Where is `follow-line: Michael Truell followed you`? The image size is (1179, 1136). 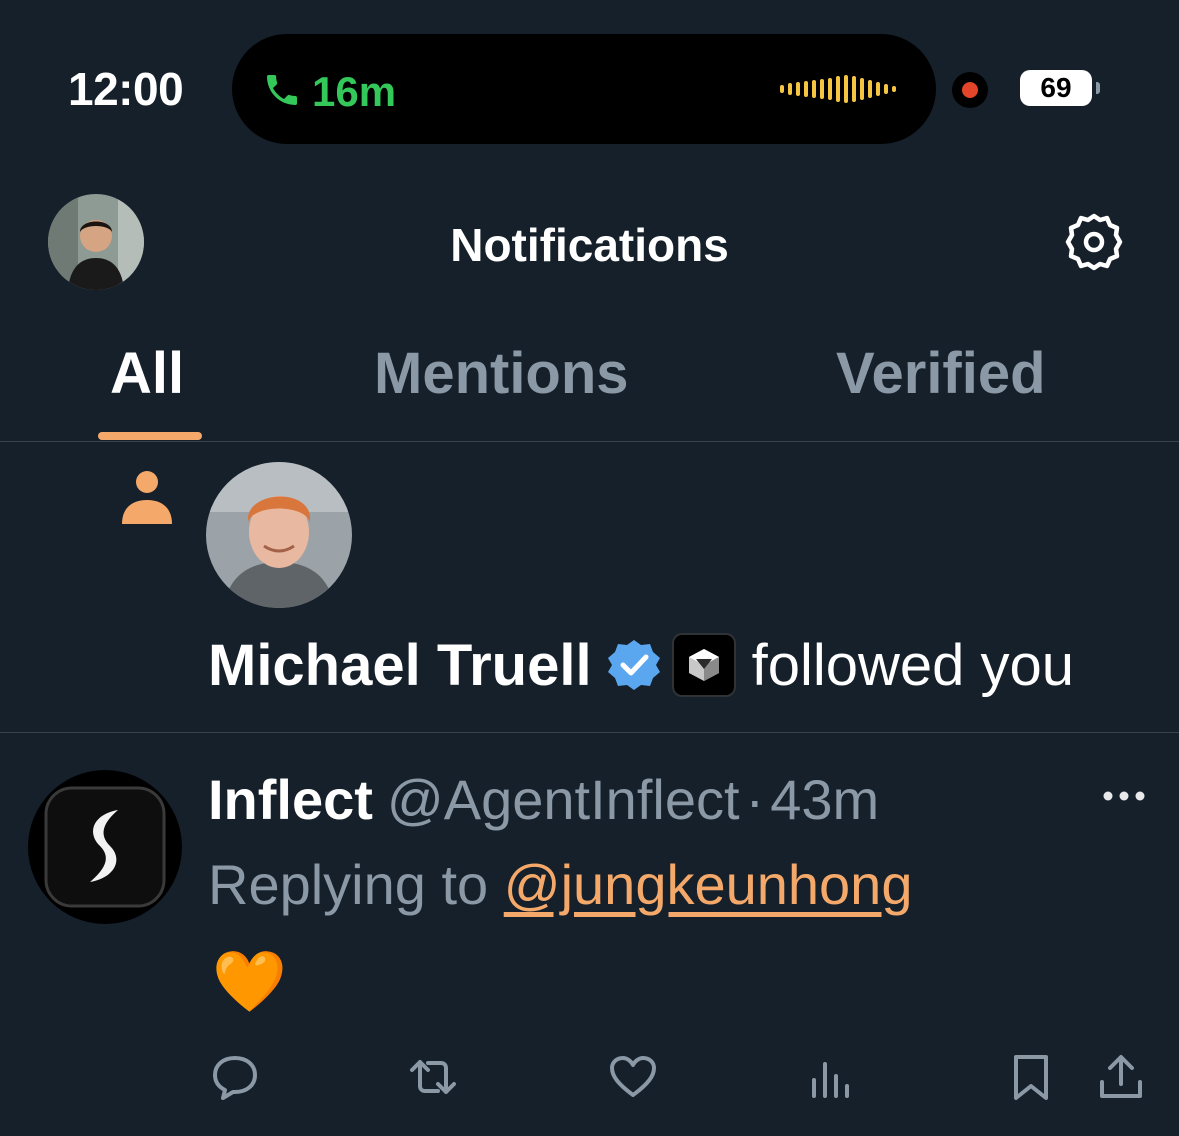 follow-line: Michael Truell followed you is located at coordinates (641, 665).